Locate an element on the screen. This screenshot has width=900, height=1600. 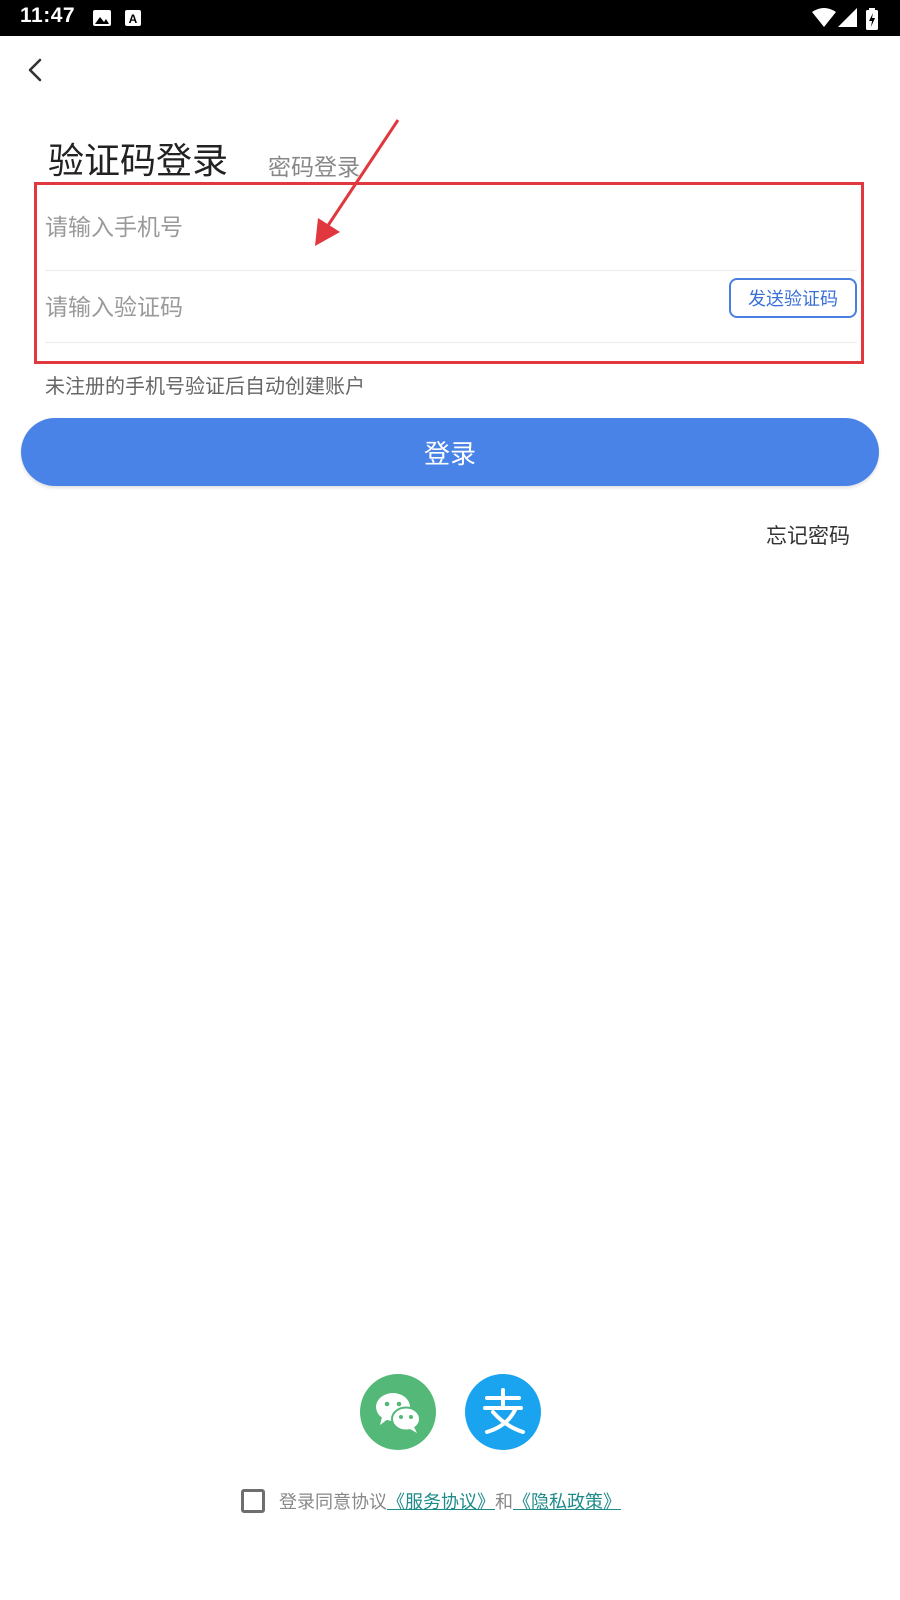
wechat-icon is located at coordinates (398, 1413).